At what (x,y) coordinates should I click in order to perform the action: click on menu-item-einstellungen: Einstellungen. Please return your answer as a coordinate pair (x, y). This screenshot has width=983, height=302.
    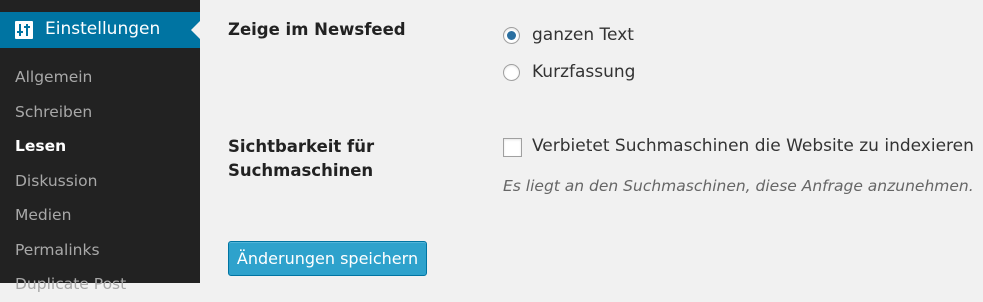
    Looking at the image, I should click on (100, 30).